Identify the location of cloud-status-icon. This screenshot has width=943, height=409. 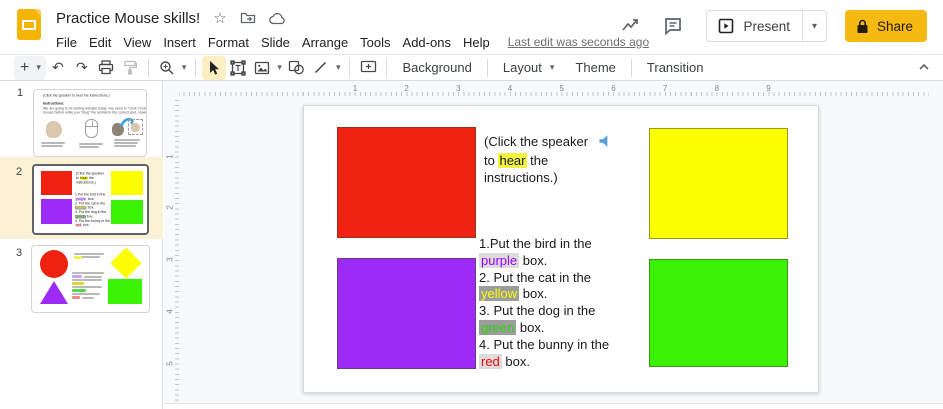
(277, 18).